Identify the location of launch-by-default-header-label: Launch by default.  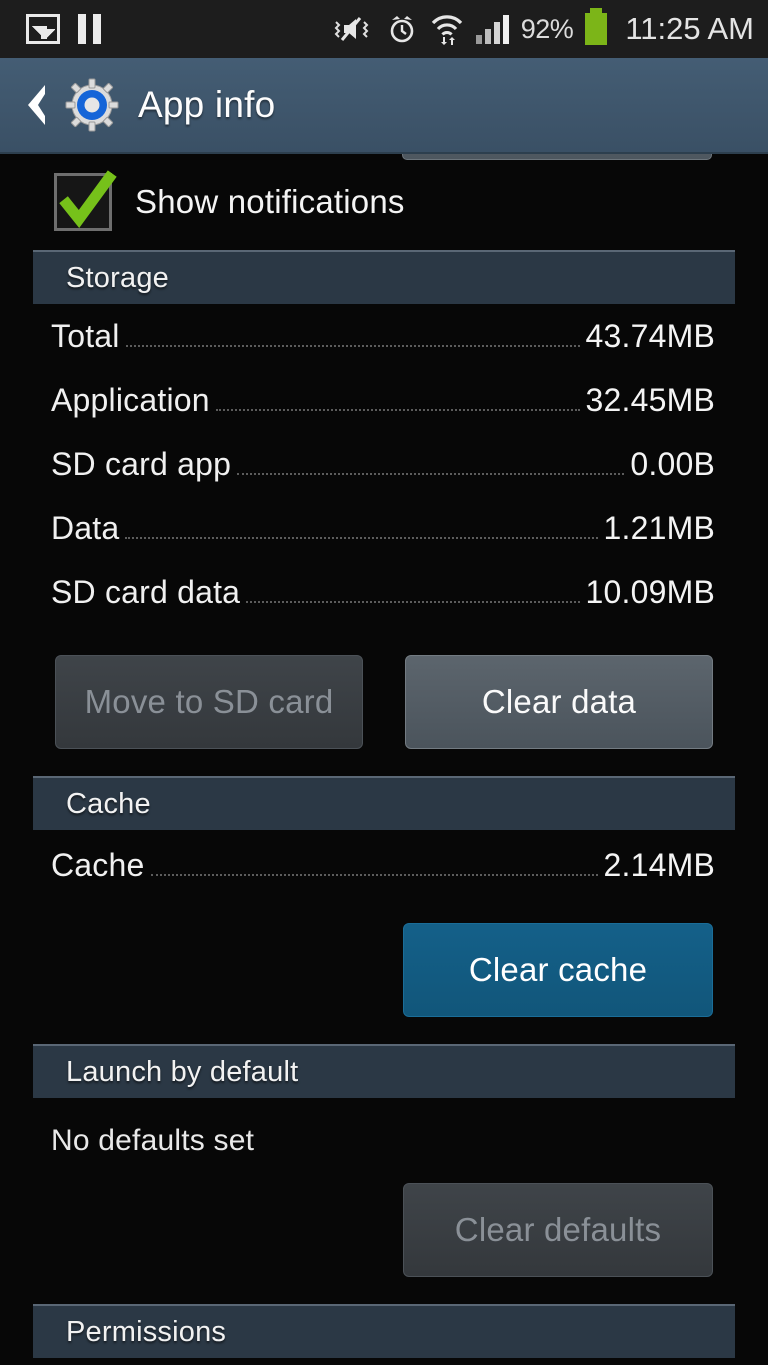
(182, 1071).